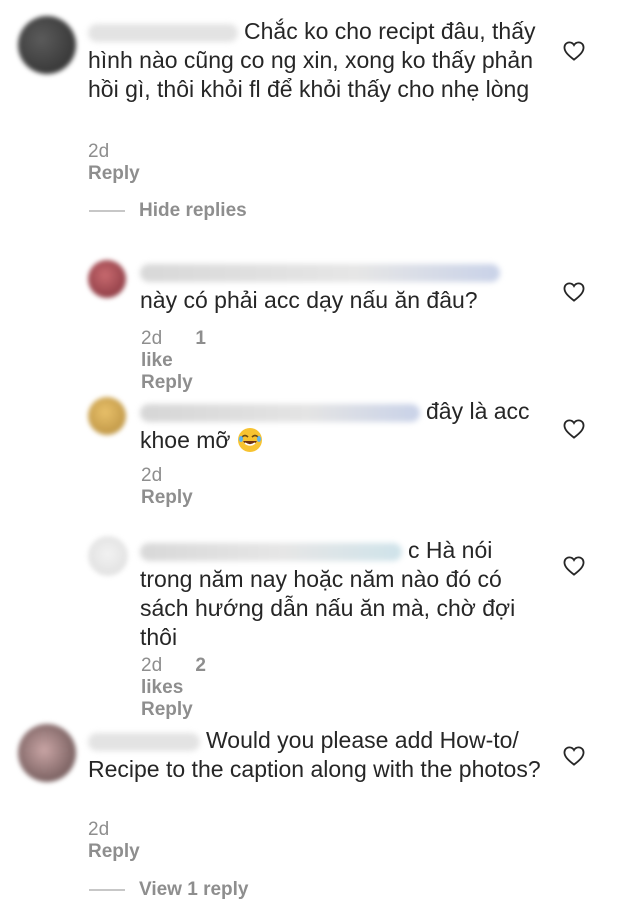 The width and height of the screenshot is (620, 919). I want to click on hide-replies-button: Hide replies, so click(168, 211).